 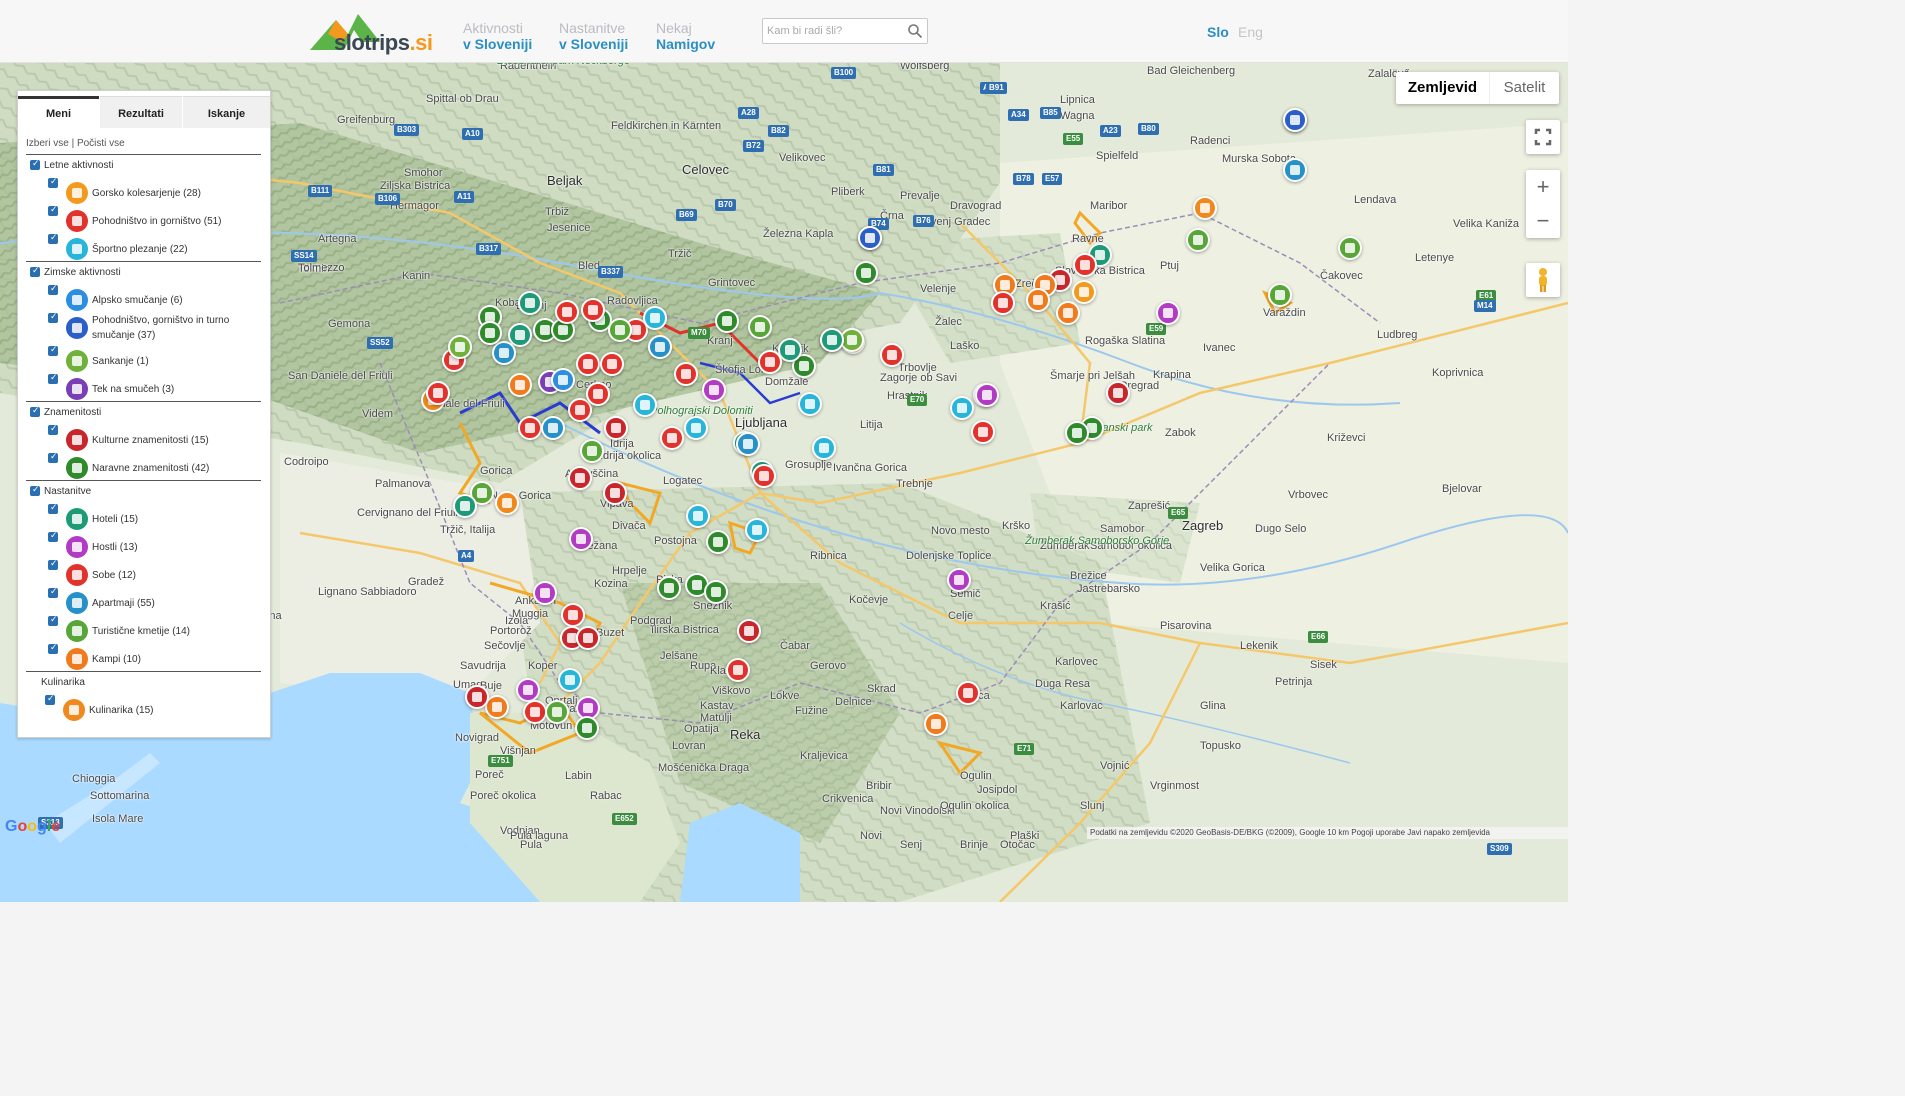 What do you see at coordinates (53, 536) in the screenshot?
I see `hostels-checkbox` at bounding box center [53, 536].